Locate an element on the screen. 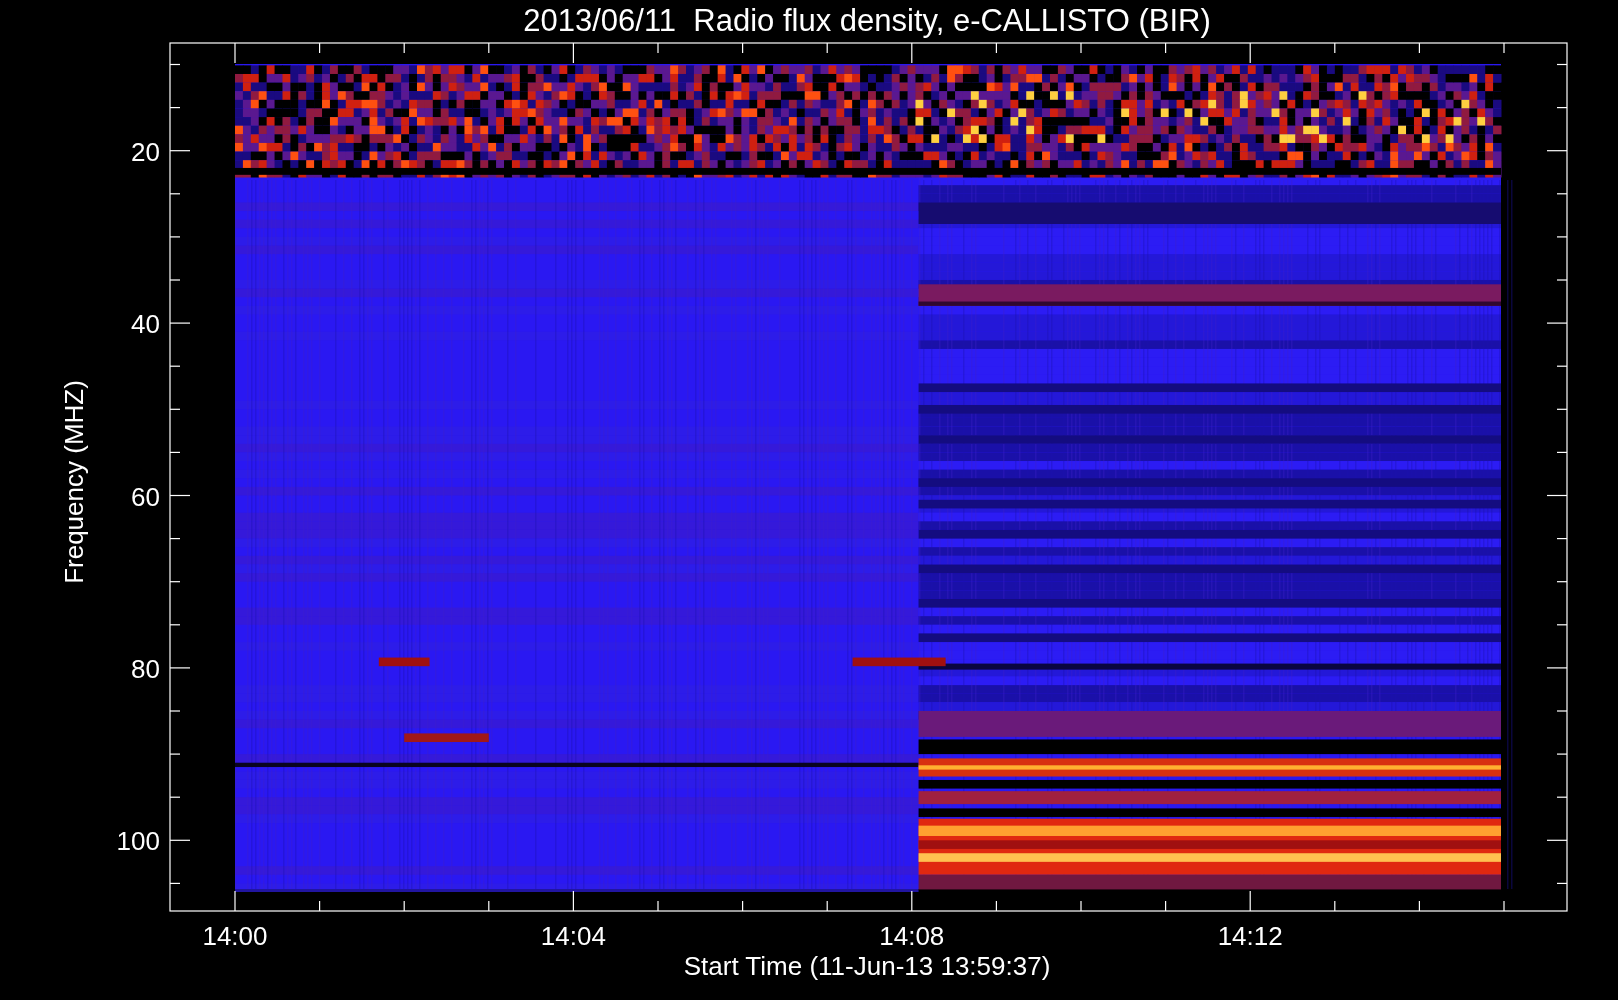  tick-label: 14:00 is located at coordinates (235, 936).